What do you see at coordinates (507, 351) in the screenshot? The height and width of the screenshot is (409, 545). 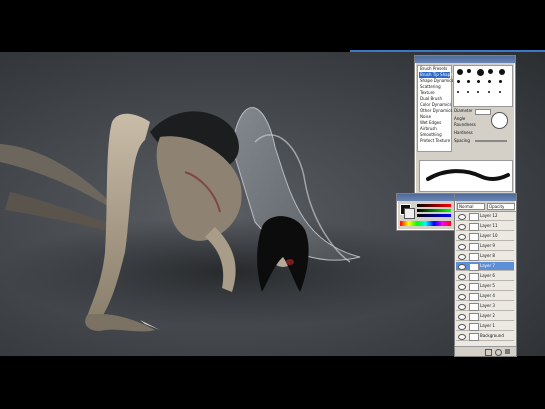 I see `trash-icon` at bounding box center [507, 351].